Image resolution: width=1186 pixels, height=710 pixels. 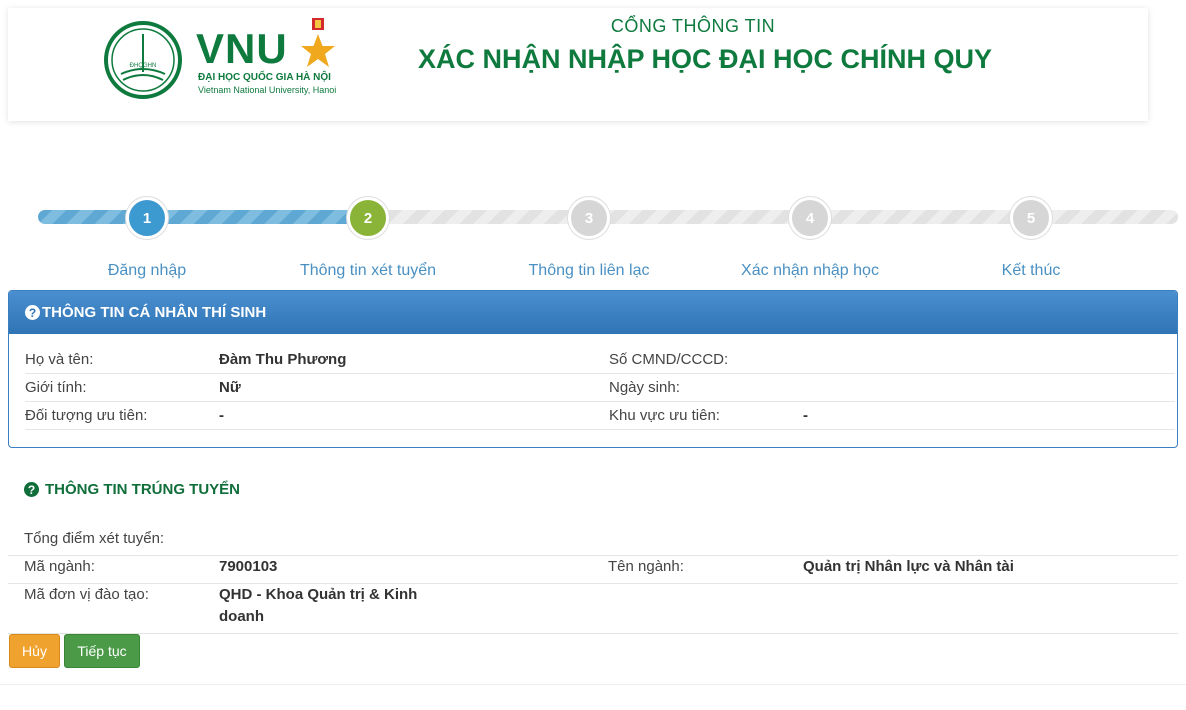 What do you see at coordinates (589, 218) in the screenshot?
I see `wizard-step-3: 3` at bounding box center [589, 218].